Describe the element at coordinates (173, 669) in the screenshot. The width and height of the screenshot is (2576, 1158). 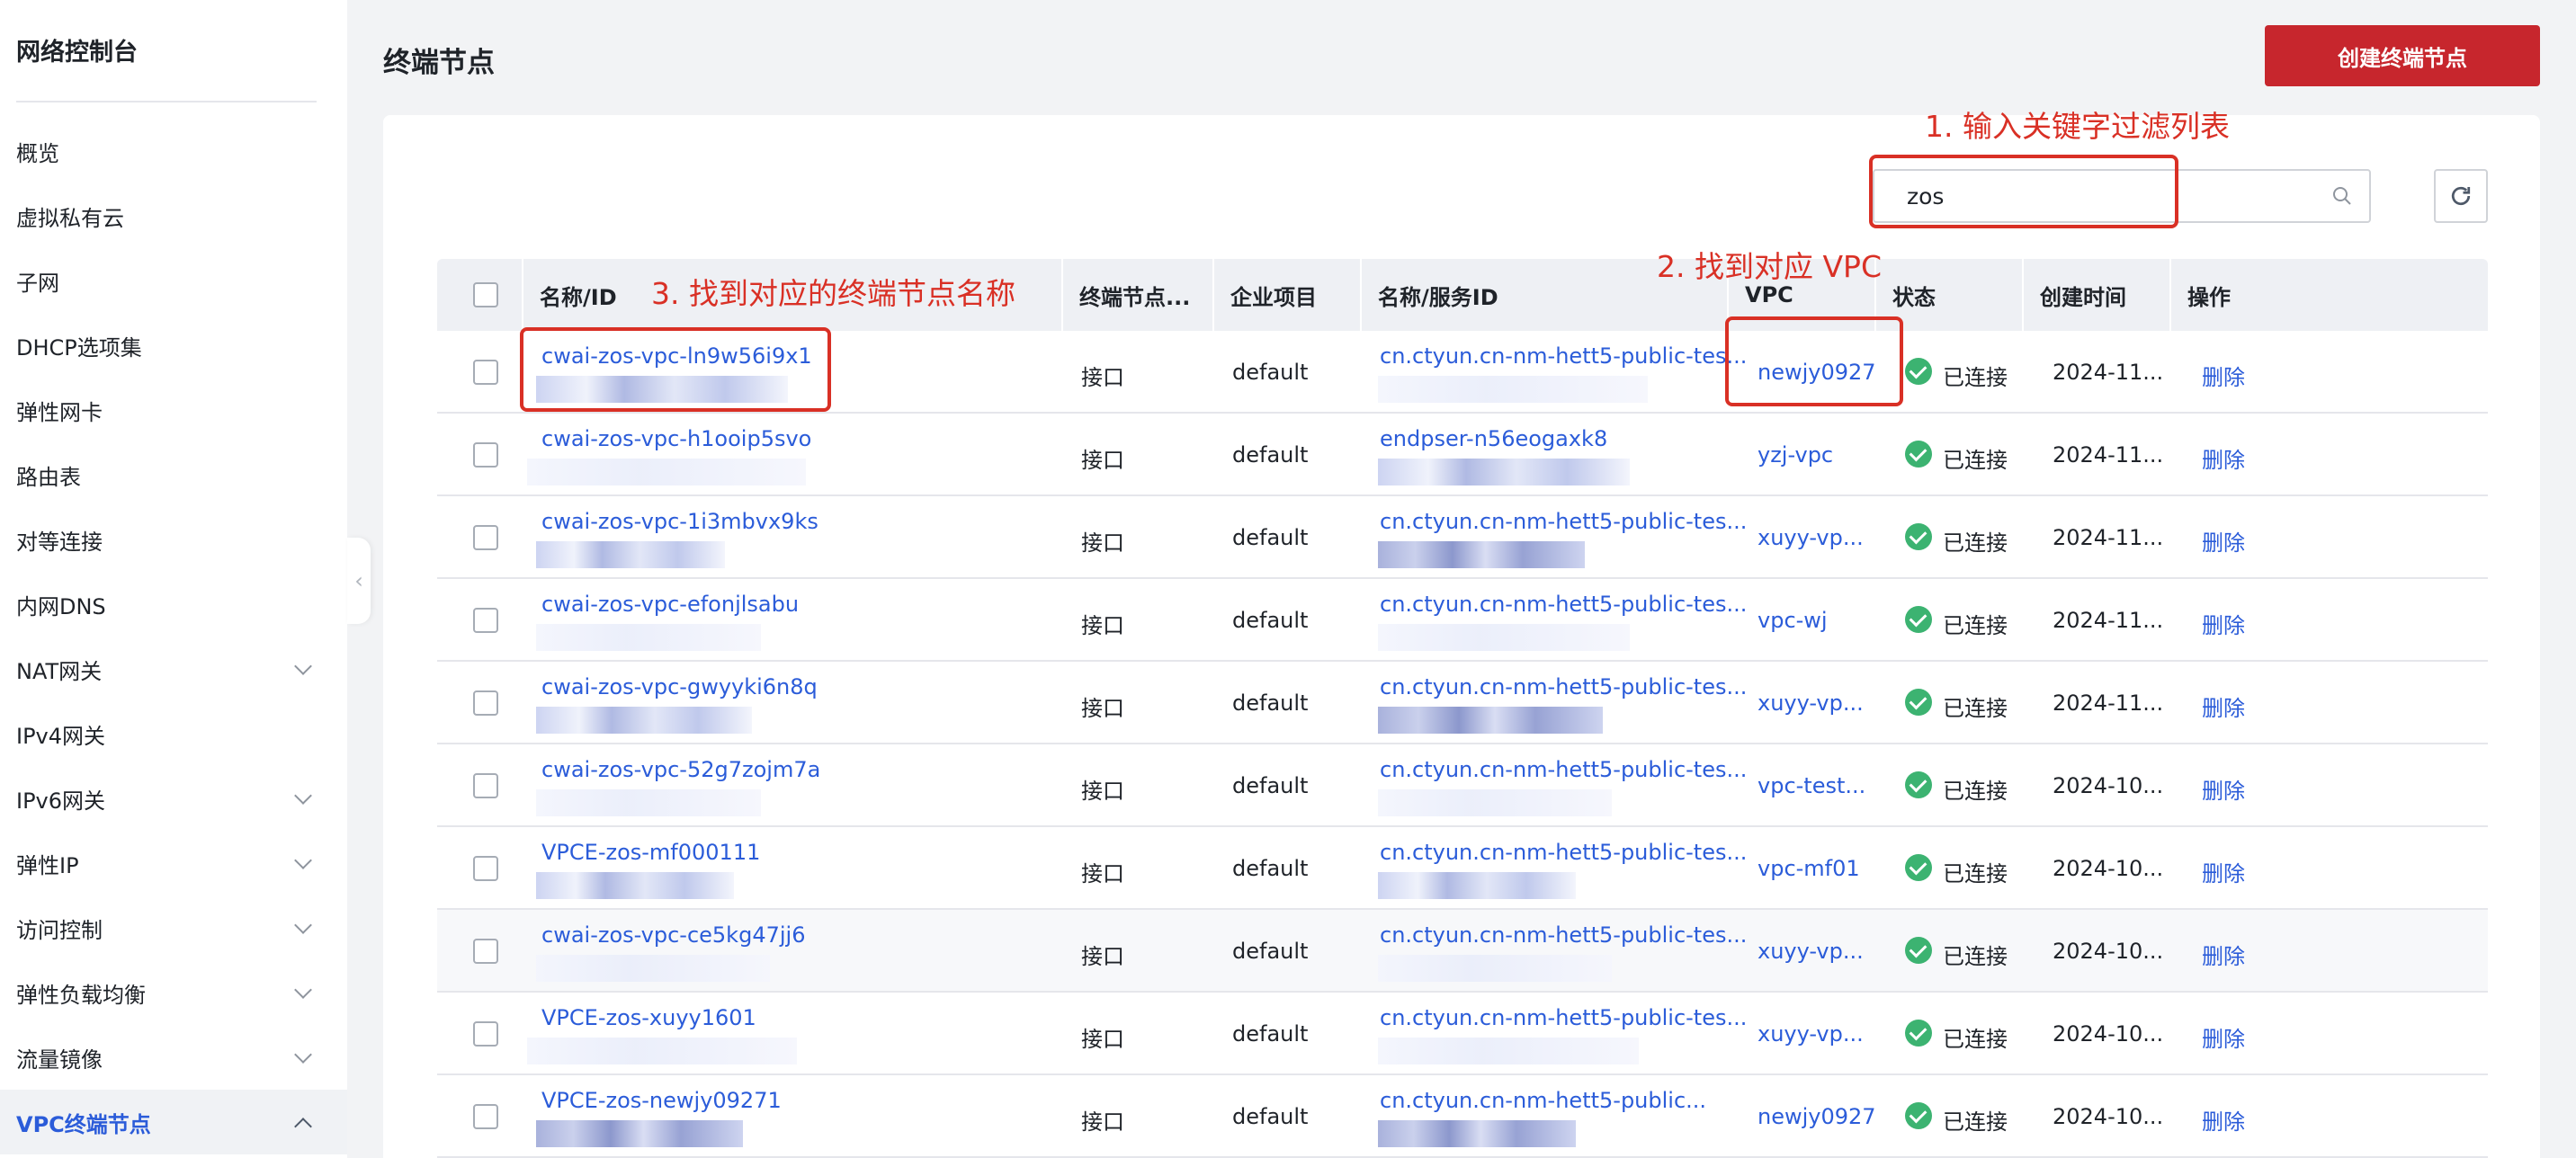
I see `sidebar-item: NAT网关` at that location.